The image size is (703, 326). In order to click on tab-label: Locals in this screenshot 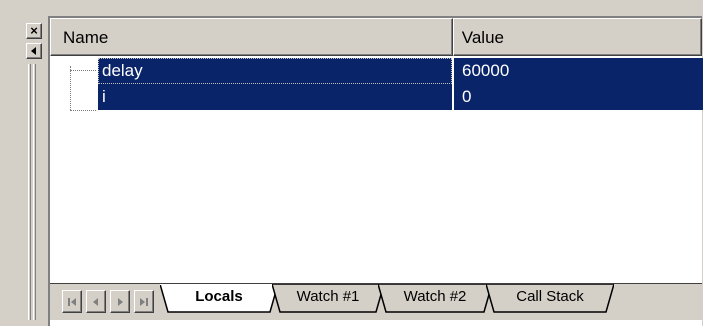, I will do `click(219, 296)`.